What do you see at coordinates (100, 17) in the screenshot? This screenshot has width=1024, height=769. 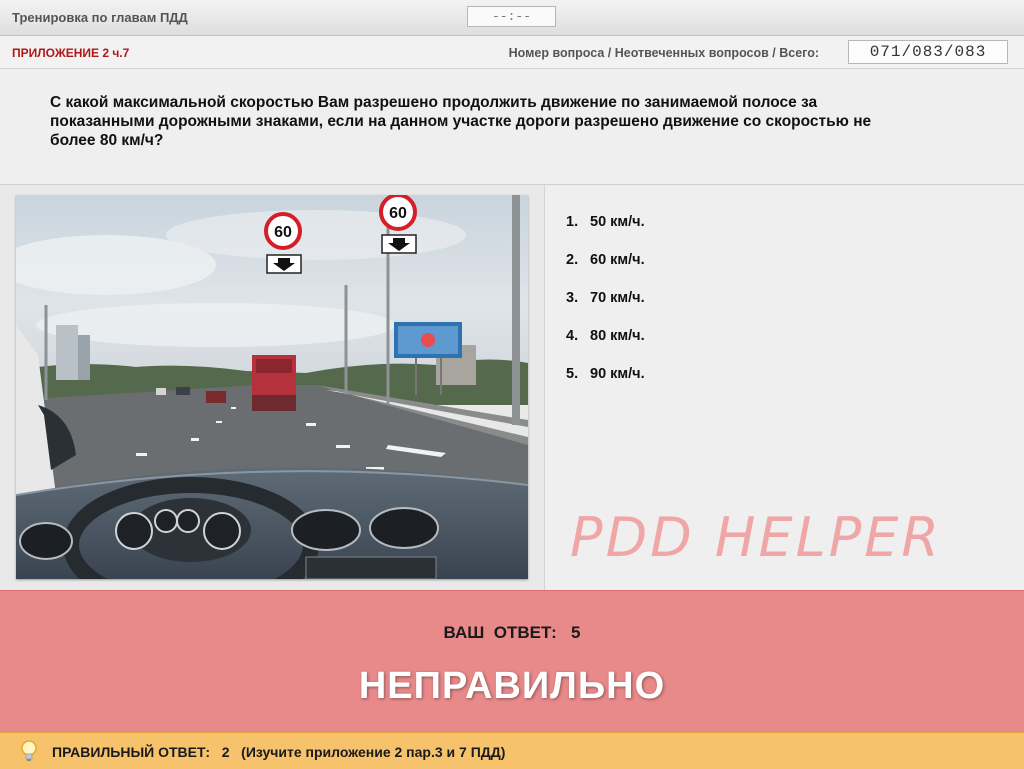 I see `app-title: Тренировка по главам ПДД` at bounding box center [100, 17].